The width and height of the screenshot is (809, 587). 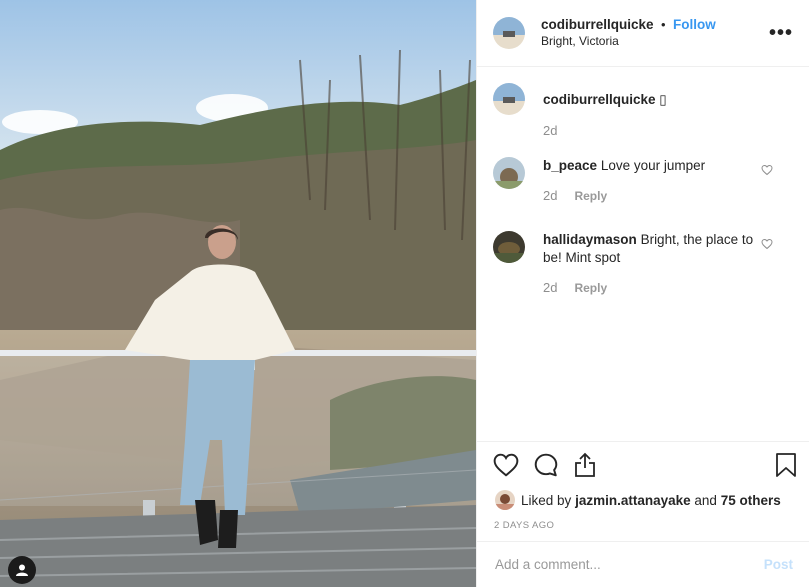 I want to click on caption-emoji: ▯, so click(x=663, y=99).